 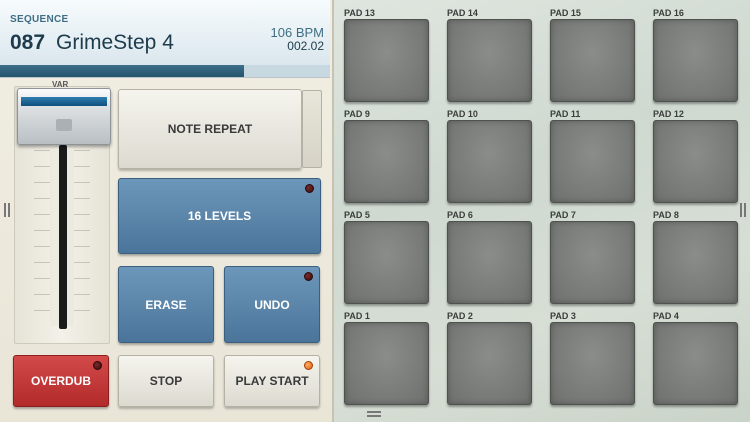 I want to click on pad-cell: PAD 3, so click(x=588, y=354).